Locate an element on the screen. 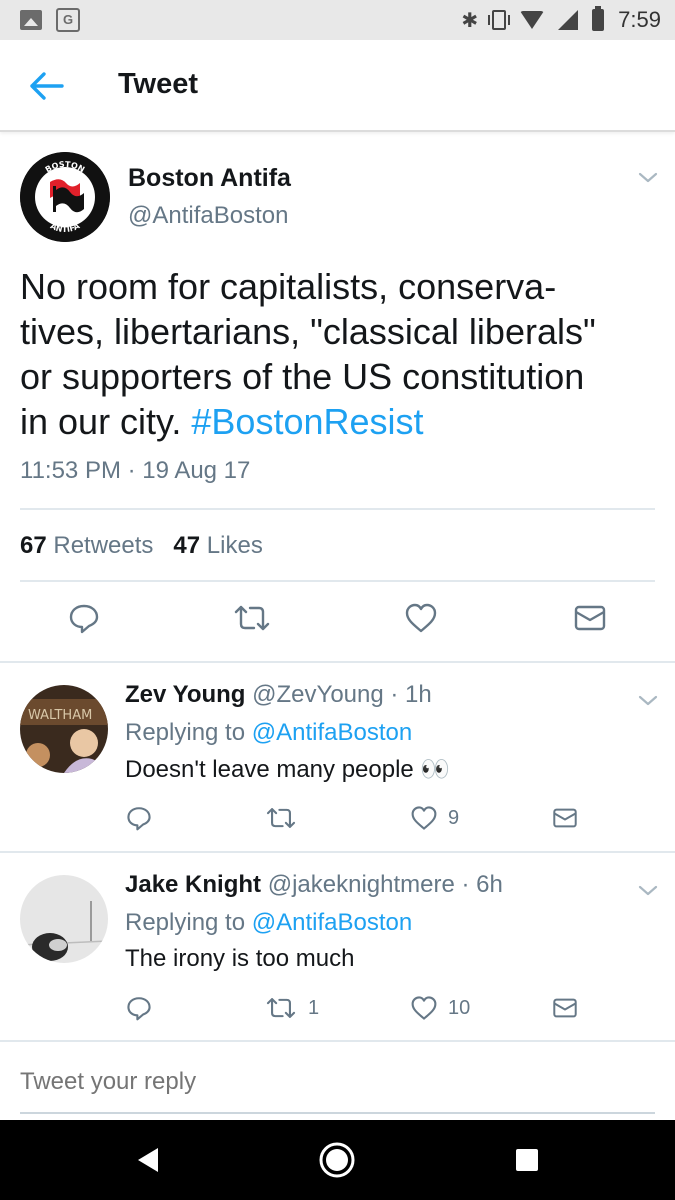 Image resolution: width=675 pixels, height=1200 pixels. tweet-text-segment: in our city. is located at coordinates (106, 421).